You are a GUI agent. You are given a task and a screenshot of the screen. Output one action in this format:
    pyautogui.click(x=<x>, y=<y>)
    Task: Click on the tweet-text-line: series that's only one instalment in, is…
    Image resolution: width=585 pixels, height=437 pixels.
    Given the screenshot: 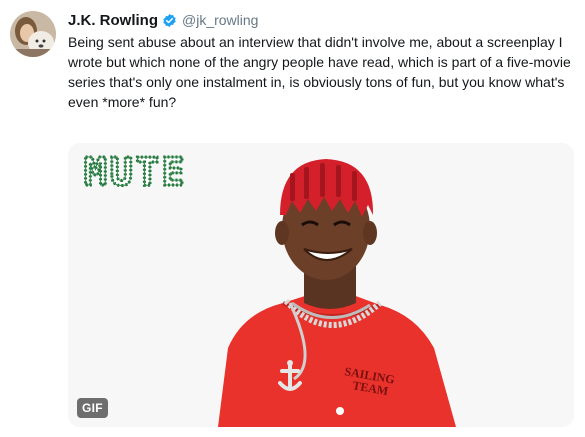 What is the action you would take?
    pyautogui.click(x=316, y=82)
    